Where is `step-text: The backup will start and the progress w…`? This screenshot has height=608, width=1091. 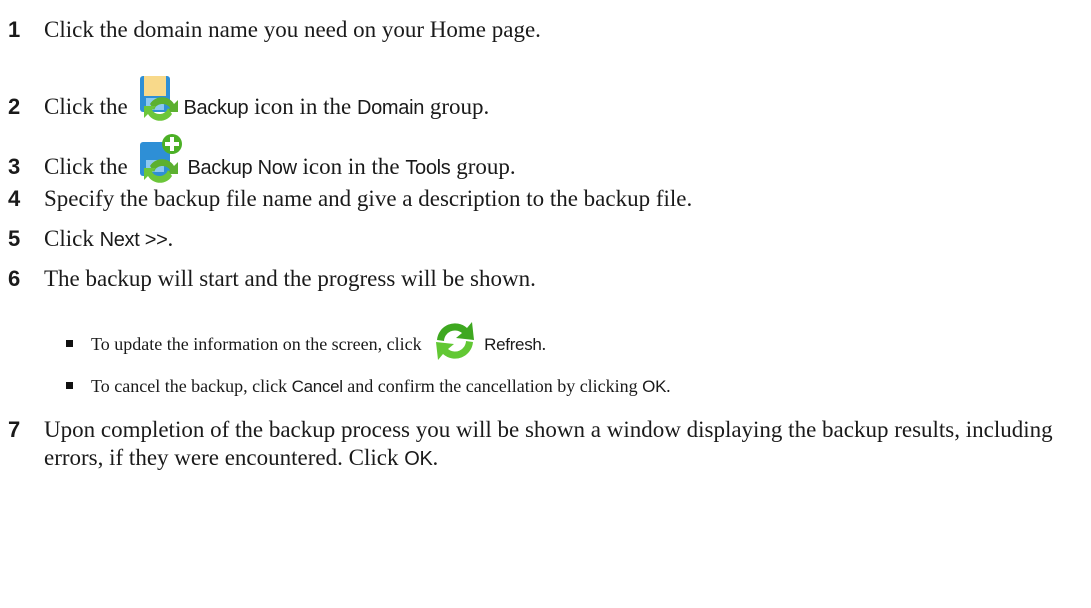
step-text: The backup will start and the progress w… is located at coordinates (290, 278).